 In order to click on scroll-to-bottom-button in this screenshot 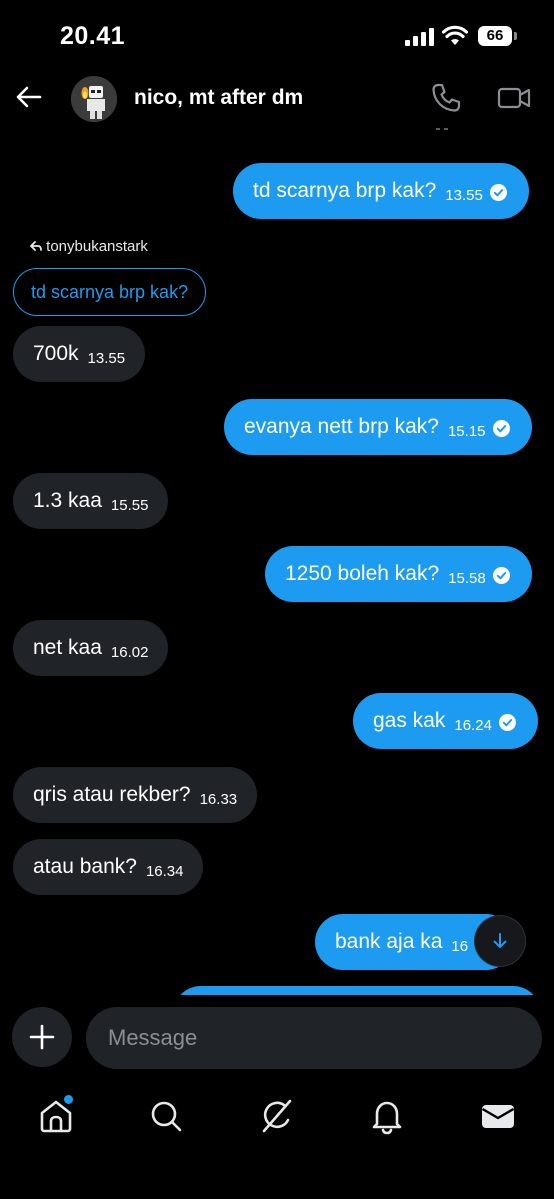, I will do `click(500, 941)`.